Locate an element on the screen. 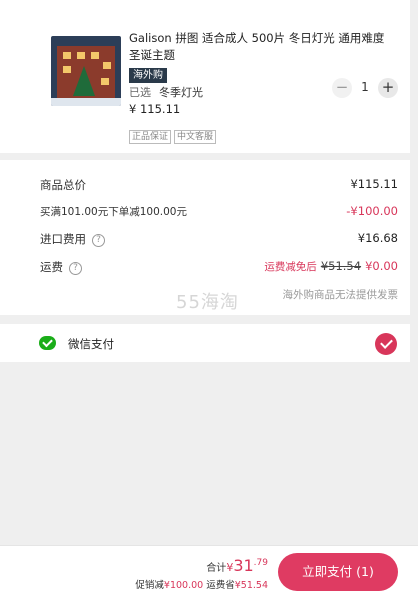  quantity-stepper: − 1 + is located at coordinates (365, 88).